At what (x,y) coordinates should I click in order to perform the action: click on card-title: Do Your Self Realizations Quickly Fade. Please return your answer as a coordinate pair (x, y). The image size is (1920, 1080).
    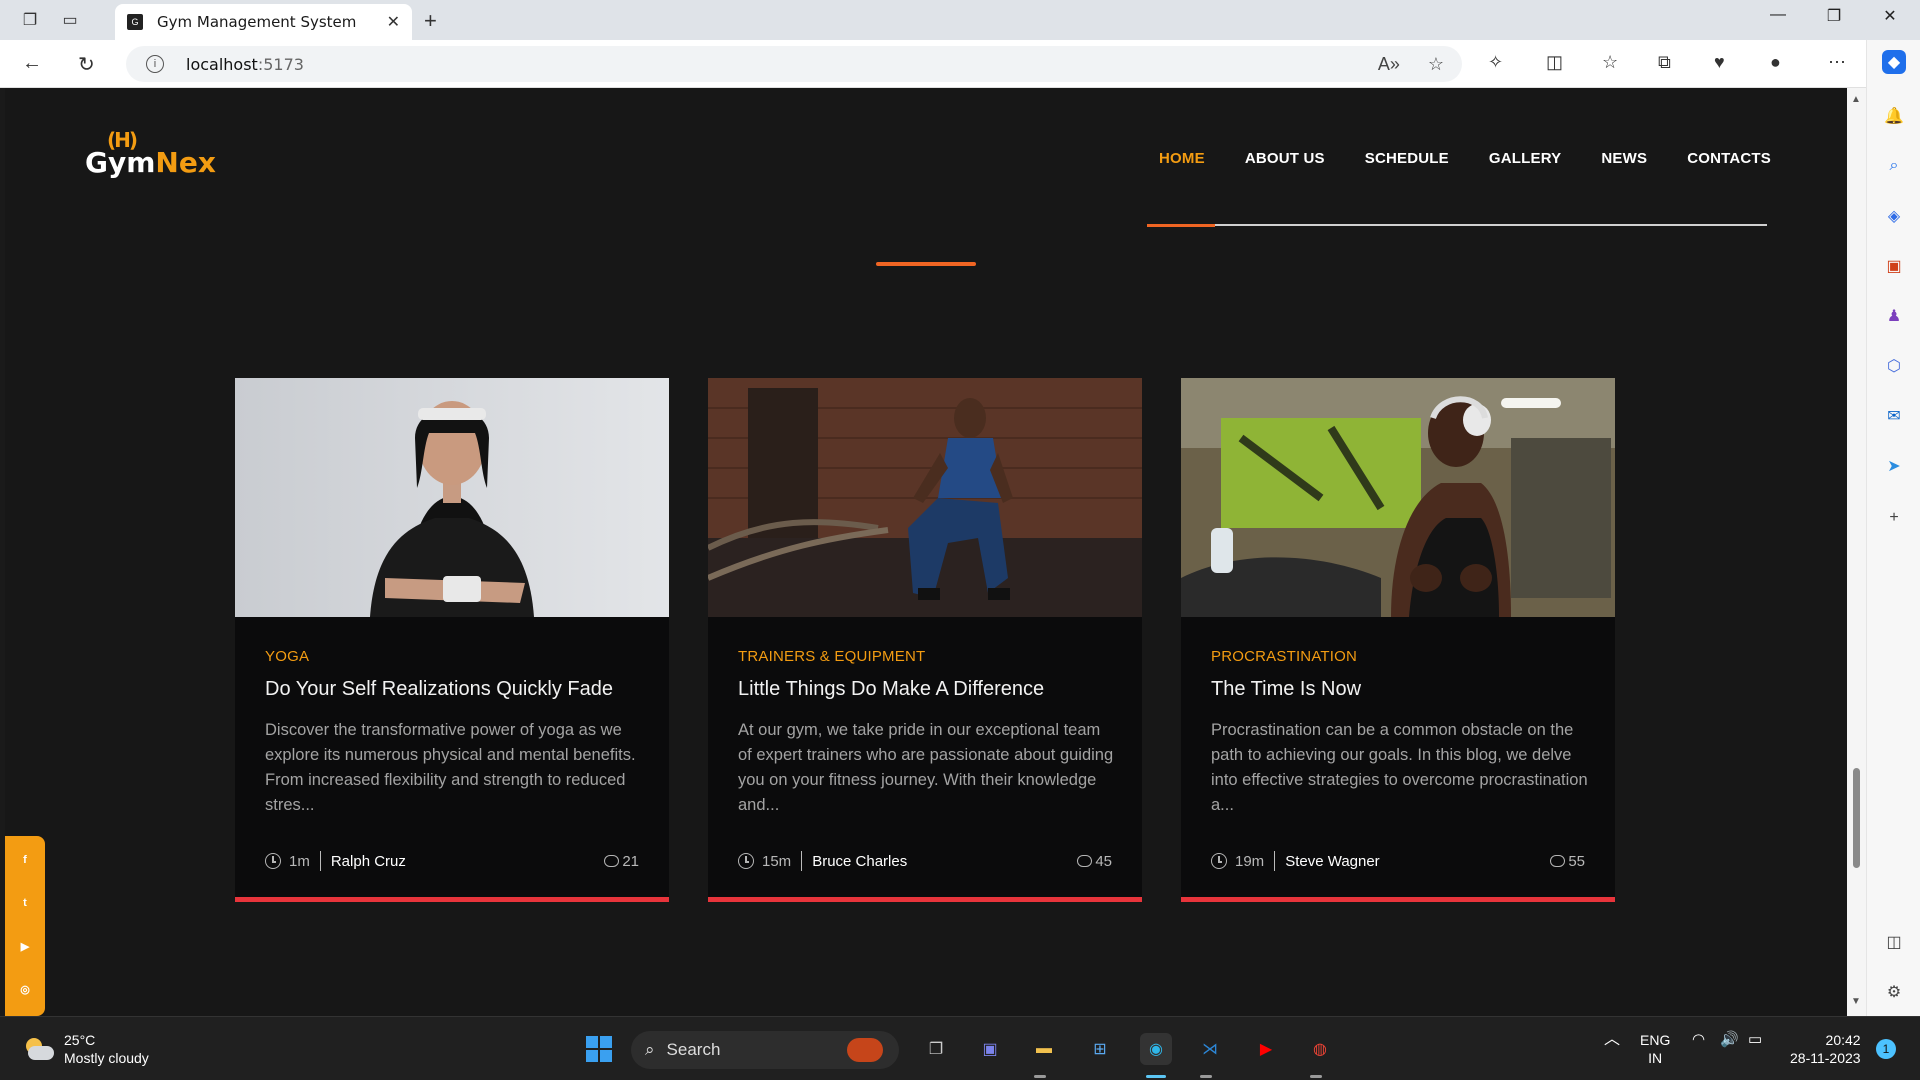
    Looking at the image, I should click on (455, 689).